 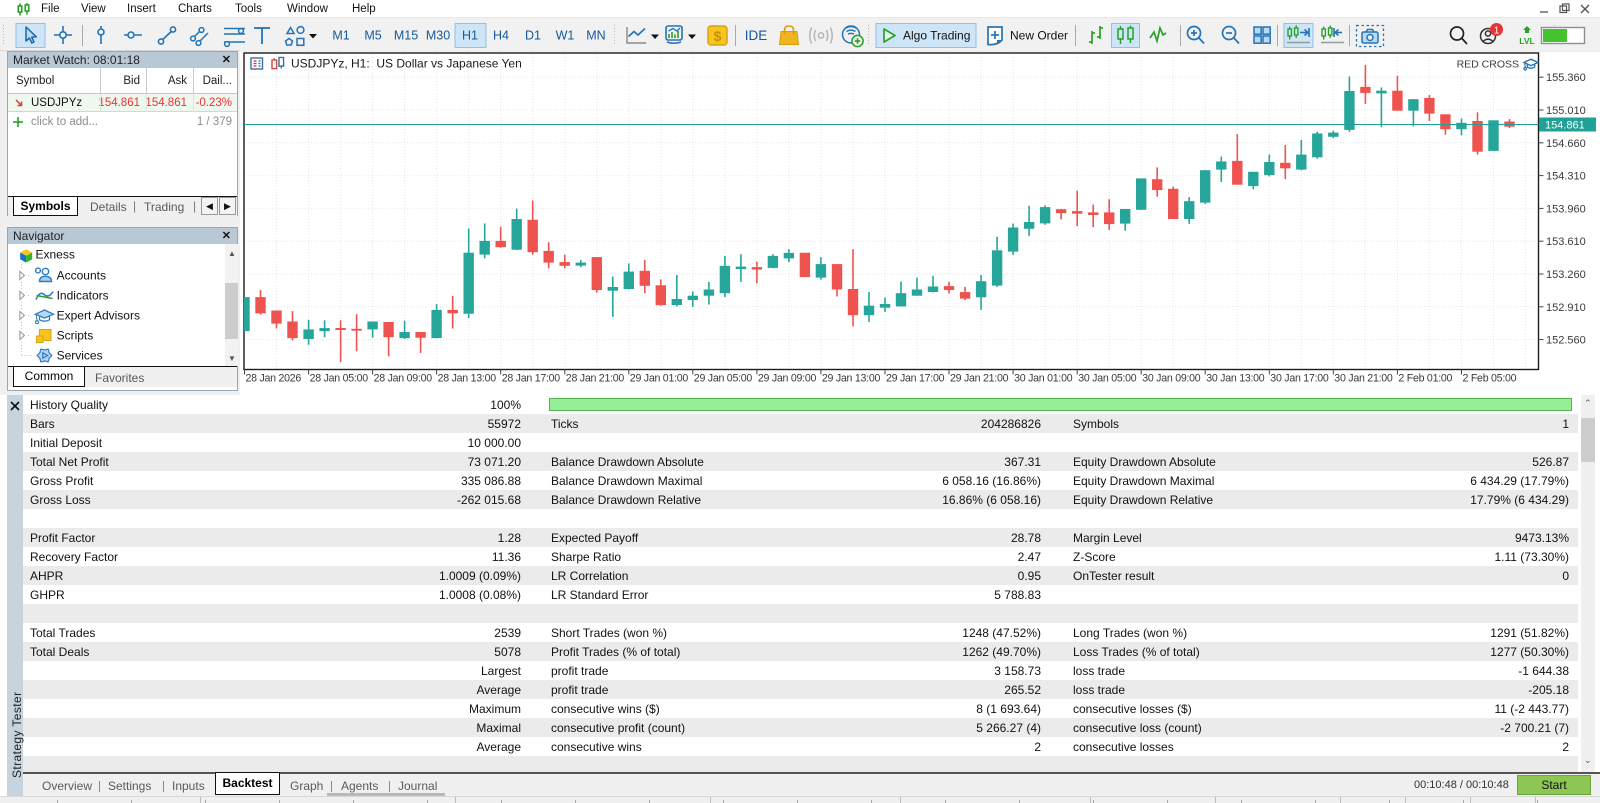 I want to click on svg-text: 29 Jan 05:00, so click(x=723, y=379).